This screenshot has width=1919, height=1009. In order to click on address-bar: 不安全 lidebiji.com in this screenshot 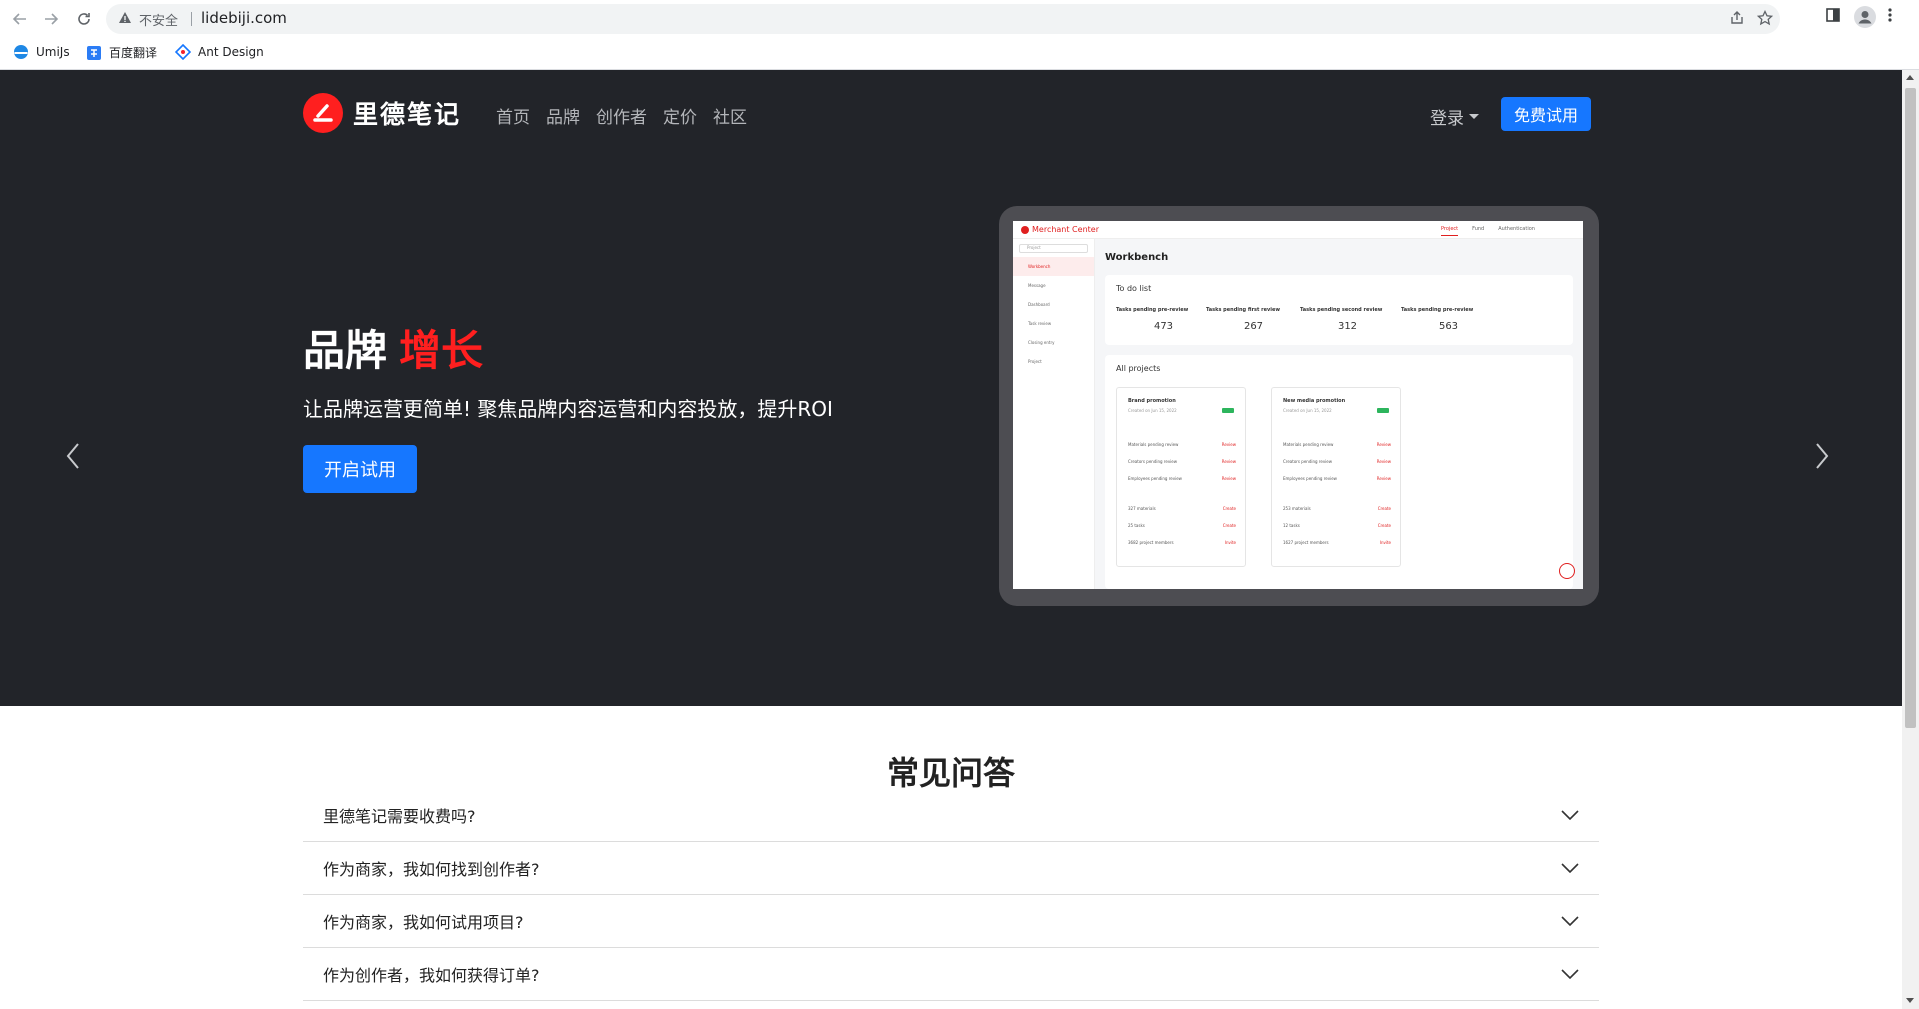, I will do `click(943, 19)`.